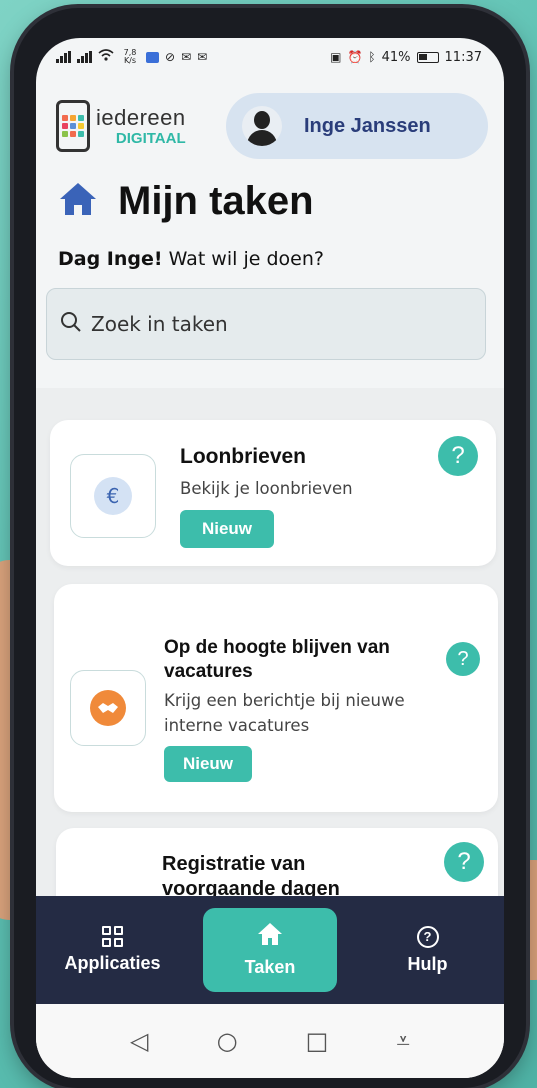  I want to click on task-icon-box: €, so click(113, 496).